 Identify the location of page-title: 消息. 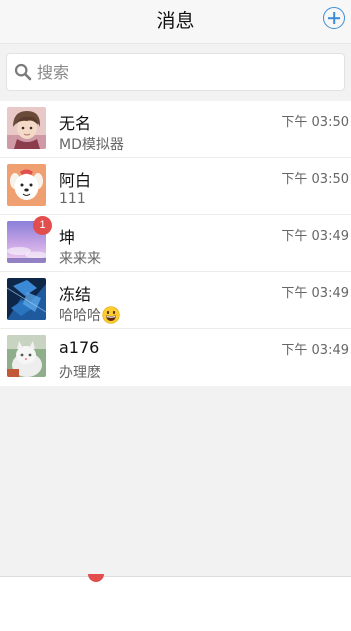
(175, 21).